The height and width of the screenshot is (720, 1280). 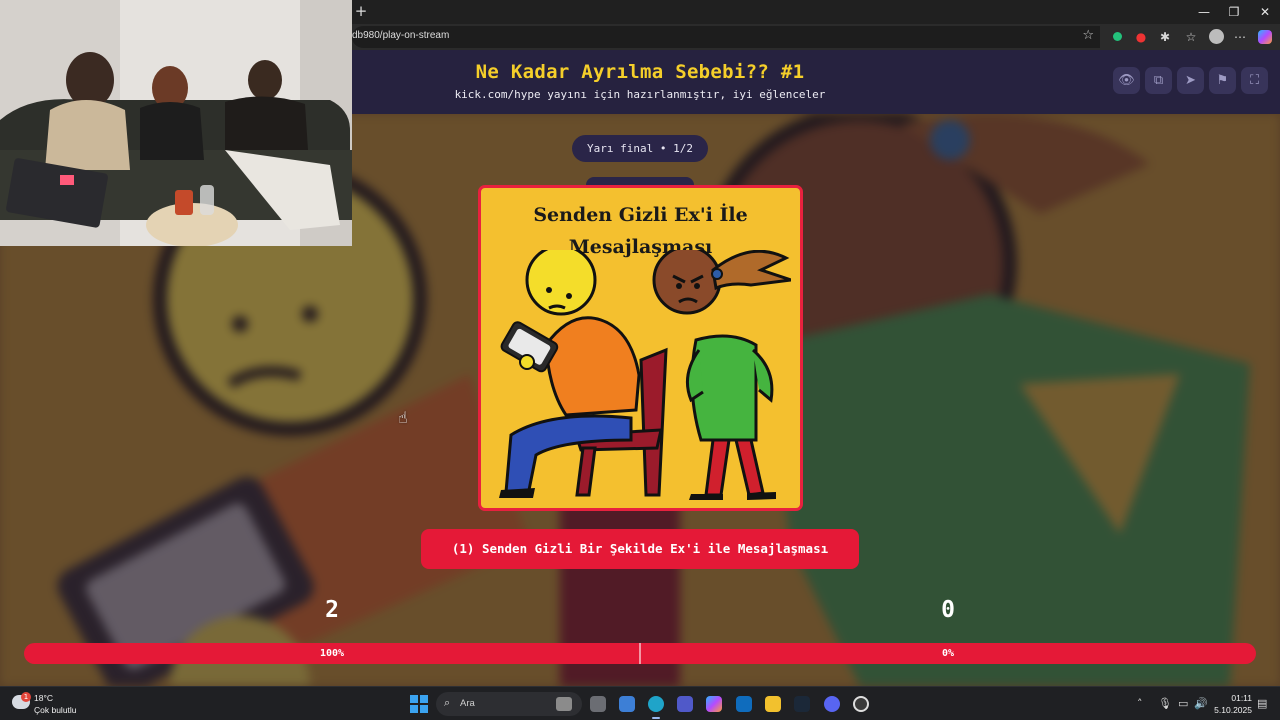 I want to click on webcam-overlay, so click(x=176, y=123).